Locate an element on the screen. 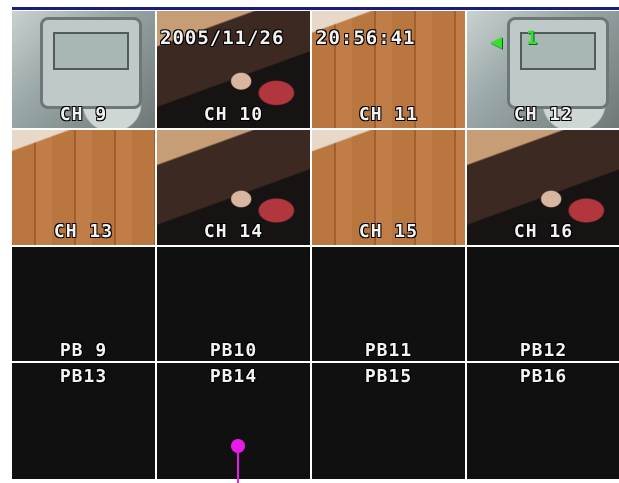 This screenshot has width=619, height=483. playback-label: PB16 is located at coordinates (543, 376).